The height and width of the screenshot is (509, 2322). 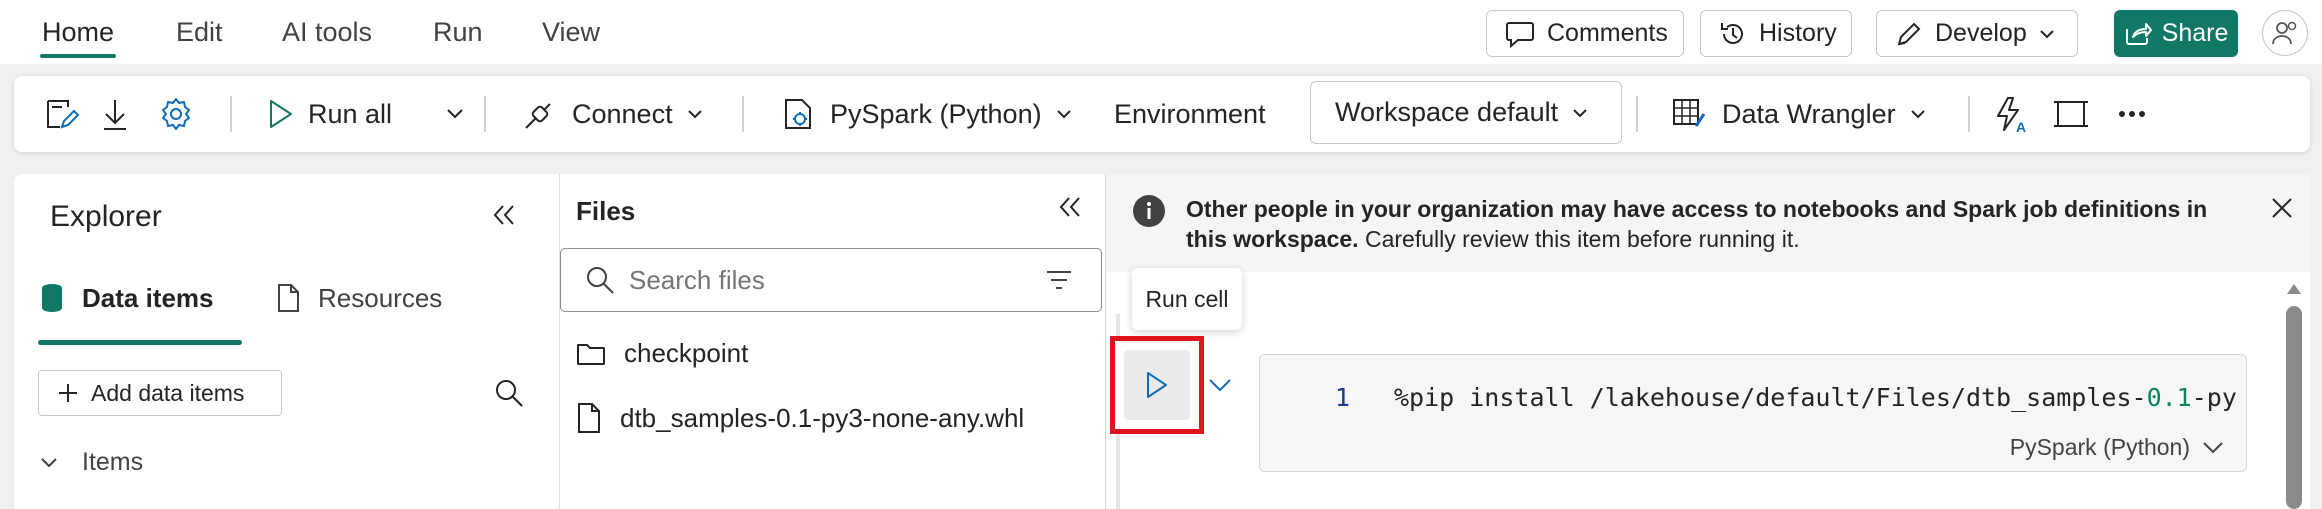 I want to click on lightning-icon: A, so click(x=2010, y=114).